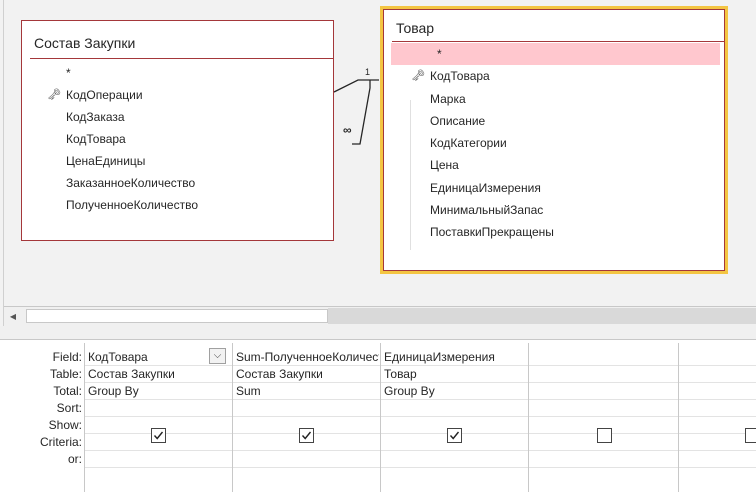 This screenshot has height=492, width=756. Describe the element at coordinates (367, 72) in the screenshot. I see `one-side-label: 1` at that location.